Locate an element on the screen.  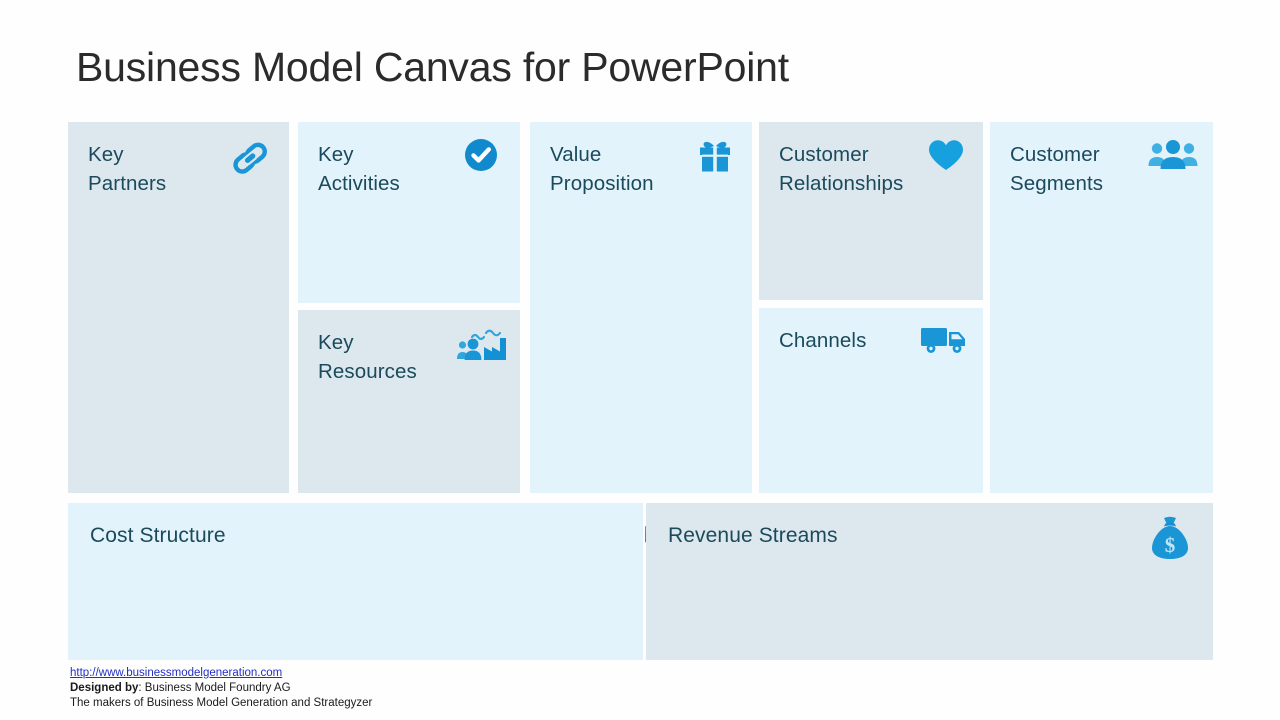
panel-title-key-activities: Key Activities is located at coordinates (359, 169).